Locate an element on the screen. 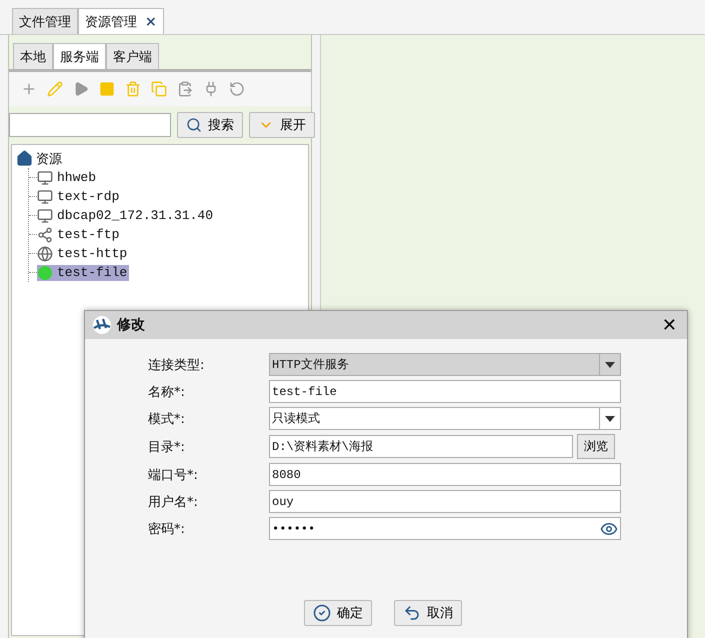  input-field: 8080 is located at coordinates (445, 474).